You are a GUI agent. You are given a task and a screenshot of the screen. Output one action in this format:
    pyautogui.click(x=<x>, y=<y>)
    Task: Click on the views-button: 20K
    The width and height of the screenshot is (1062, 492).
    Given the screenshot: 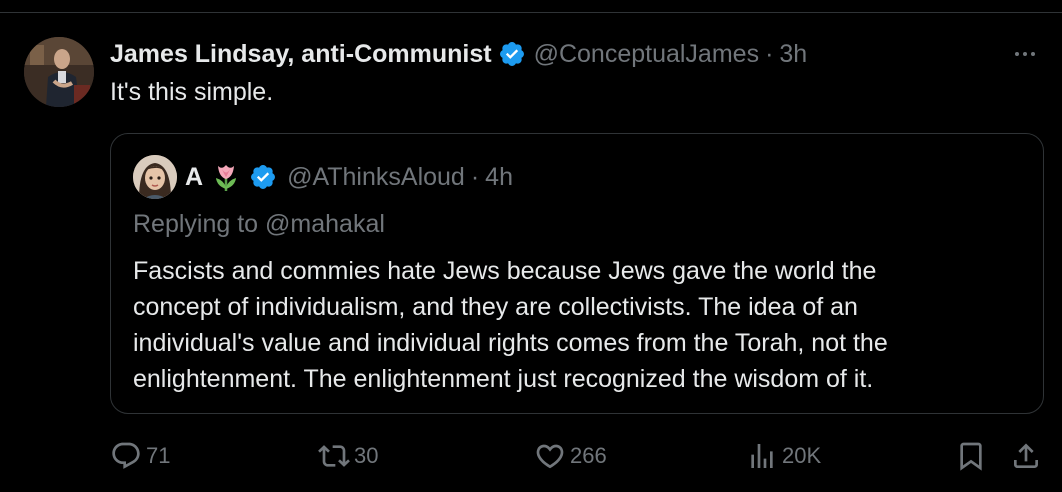 What is the action you would take?
    pyautogui.click(x=783, y=456)
    